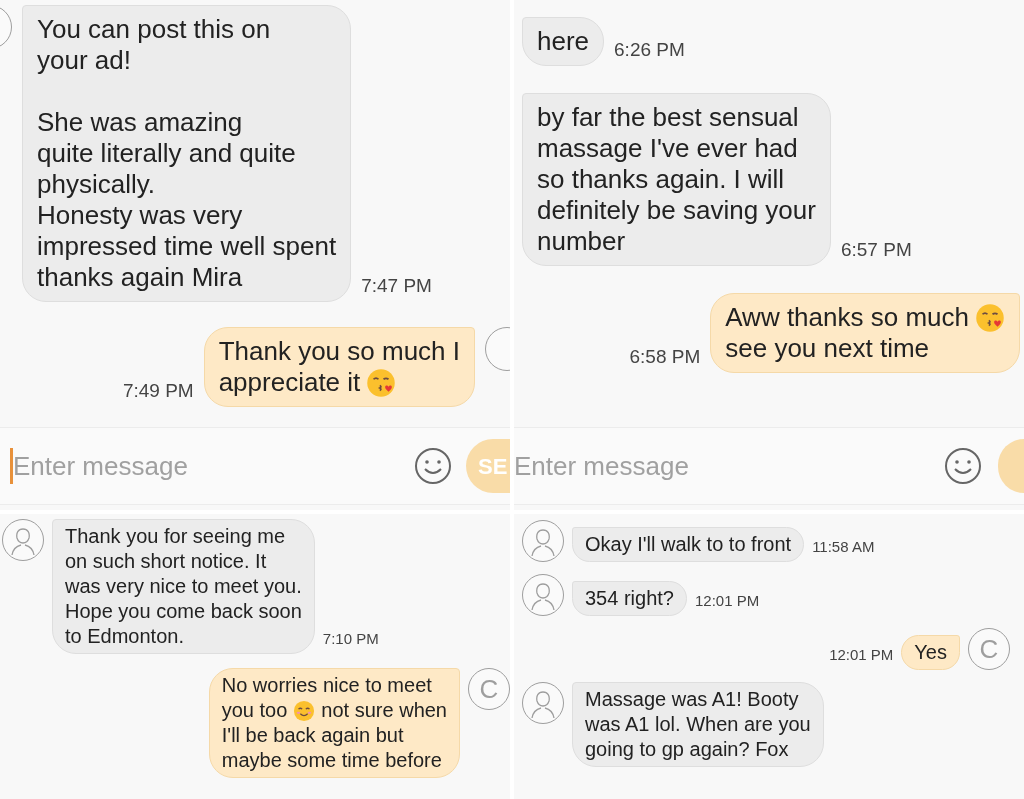  Describe the element at coordinates (124, 636) in the screenshot. I see `message-text: to Edmonton.` at that location.